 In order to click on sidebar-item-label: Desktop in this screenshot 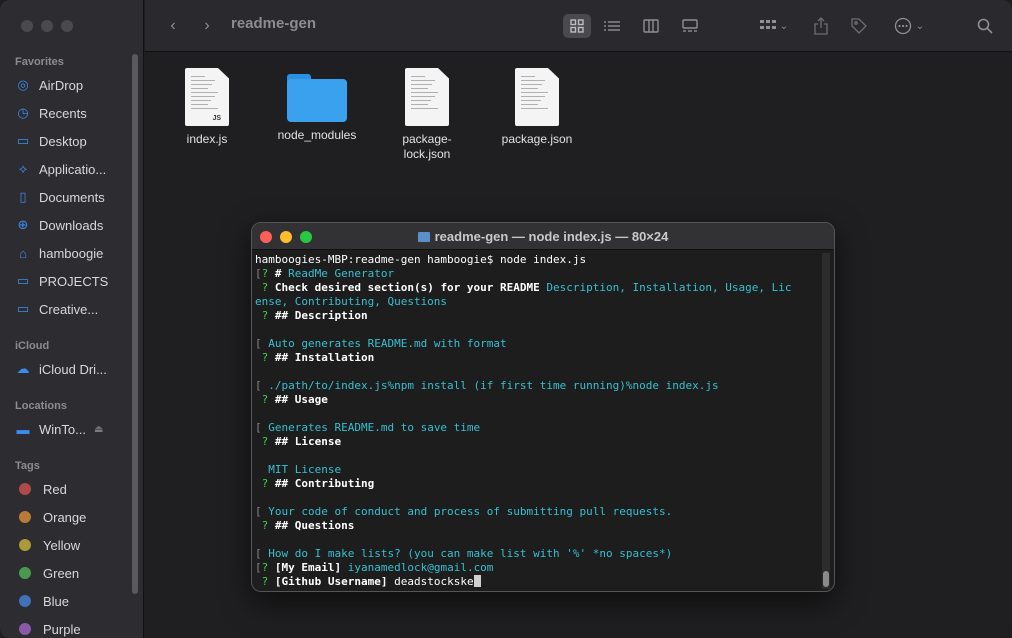, I will do `click(63, 141)`.